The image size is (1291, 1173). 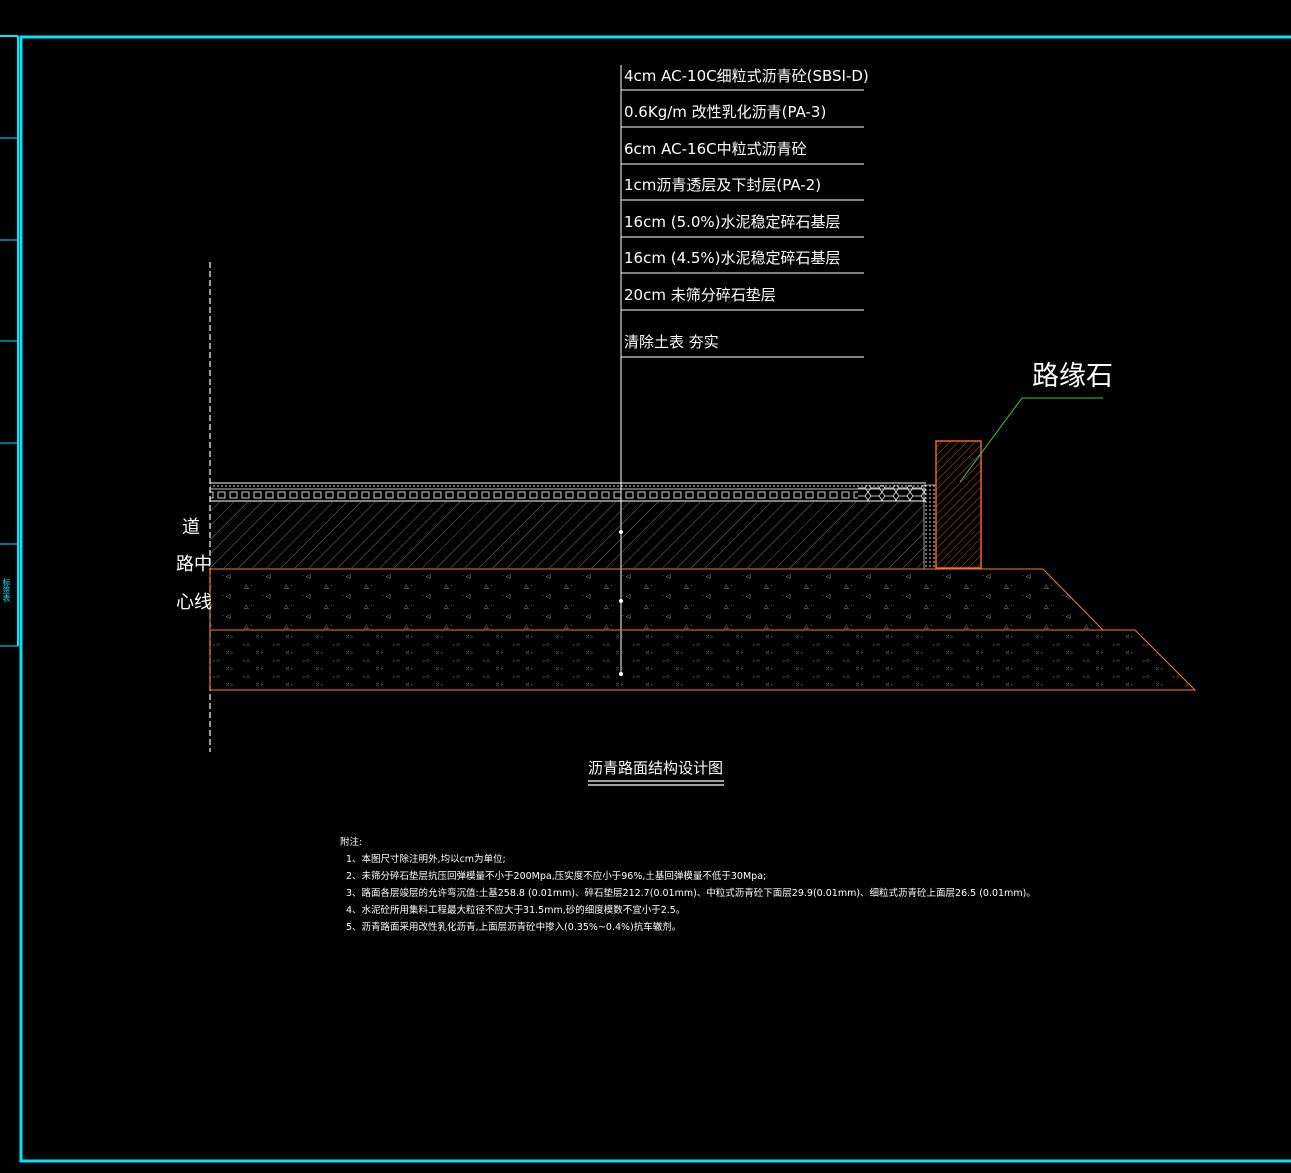 What do you see at coordinates (671, 342) in the screenshot?
I see `layer-label-8: 清除土表 夯实` at bounding box center [671, 342].